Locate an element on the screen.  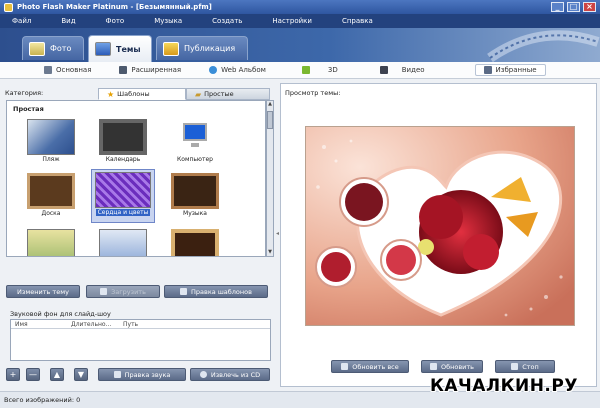
subtab-advanced: Расширенная is located at coordinates (150, 70).